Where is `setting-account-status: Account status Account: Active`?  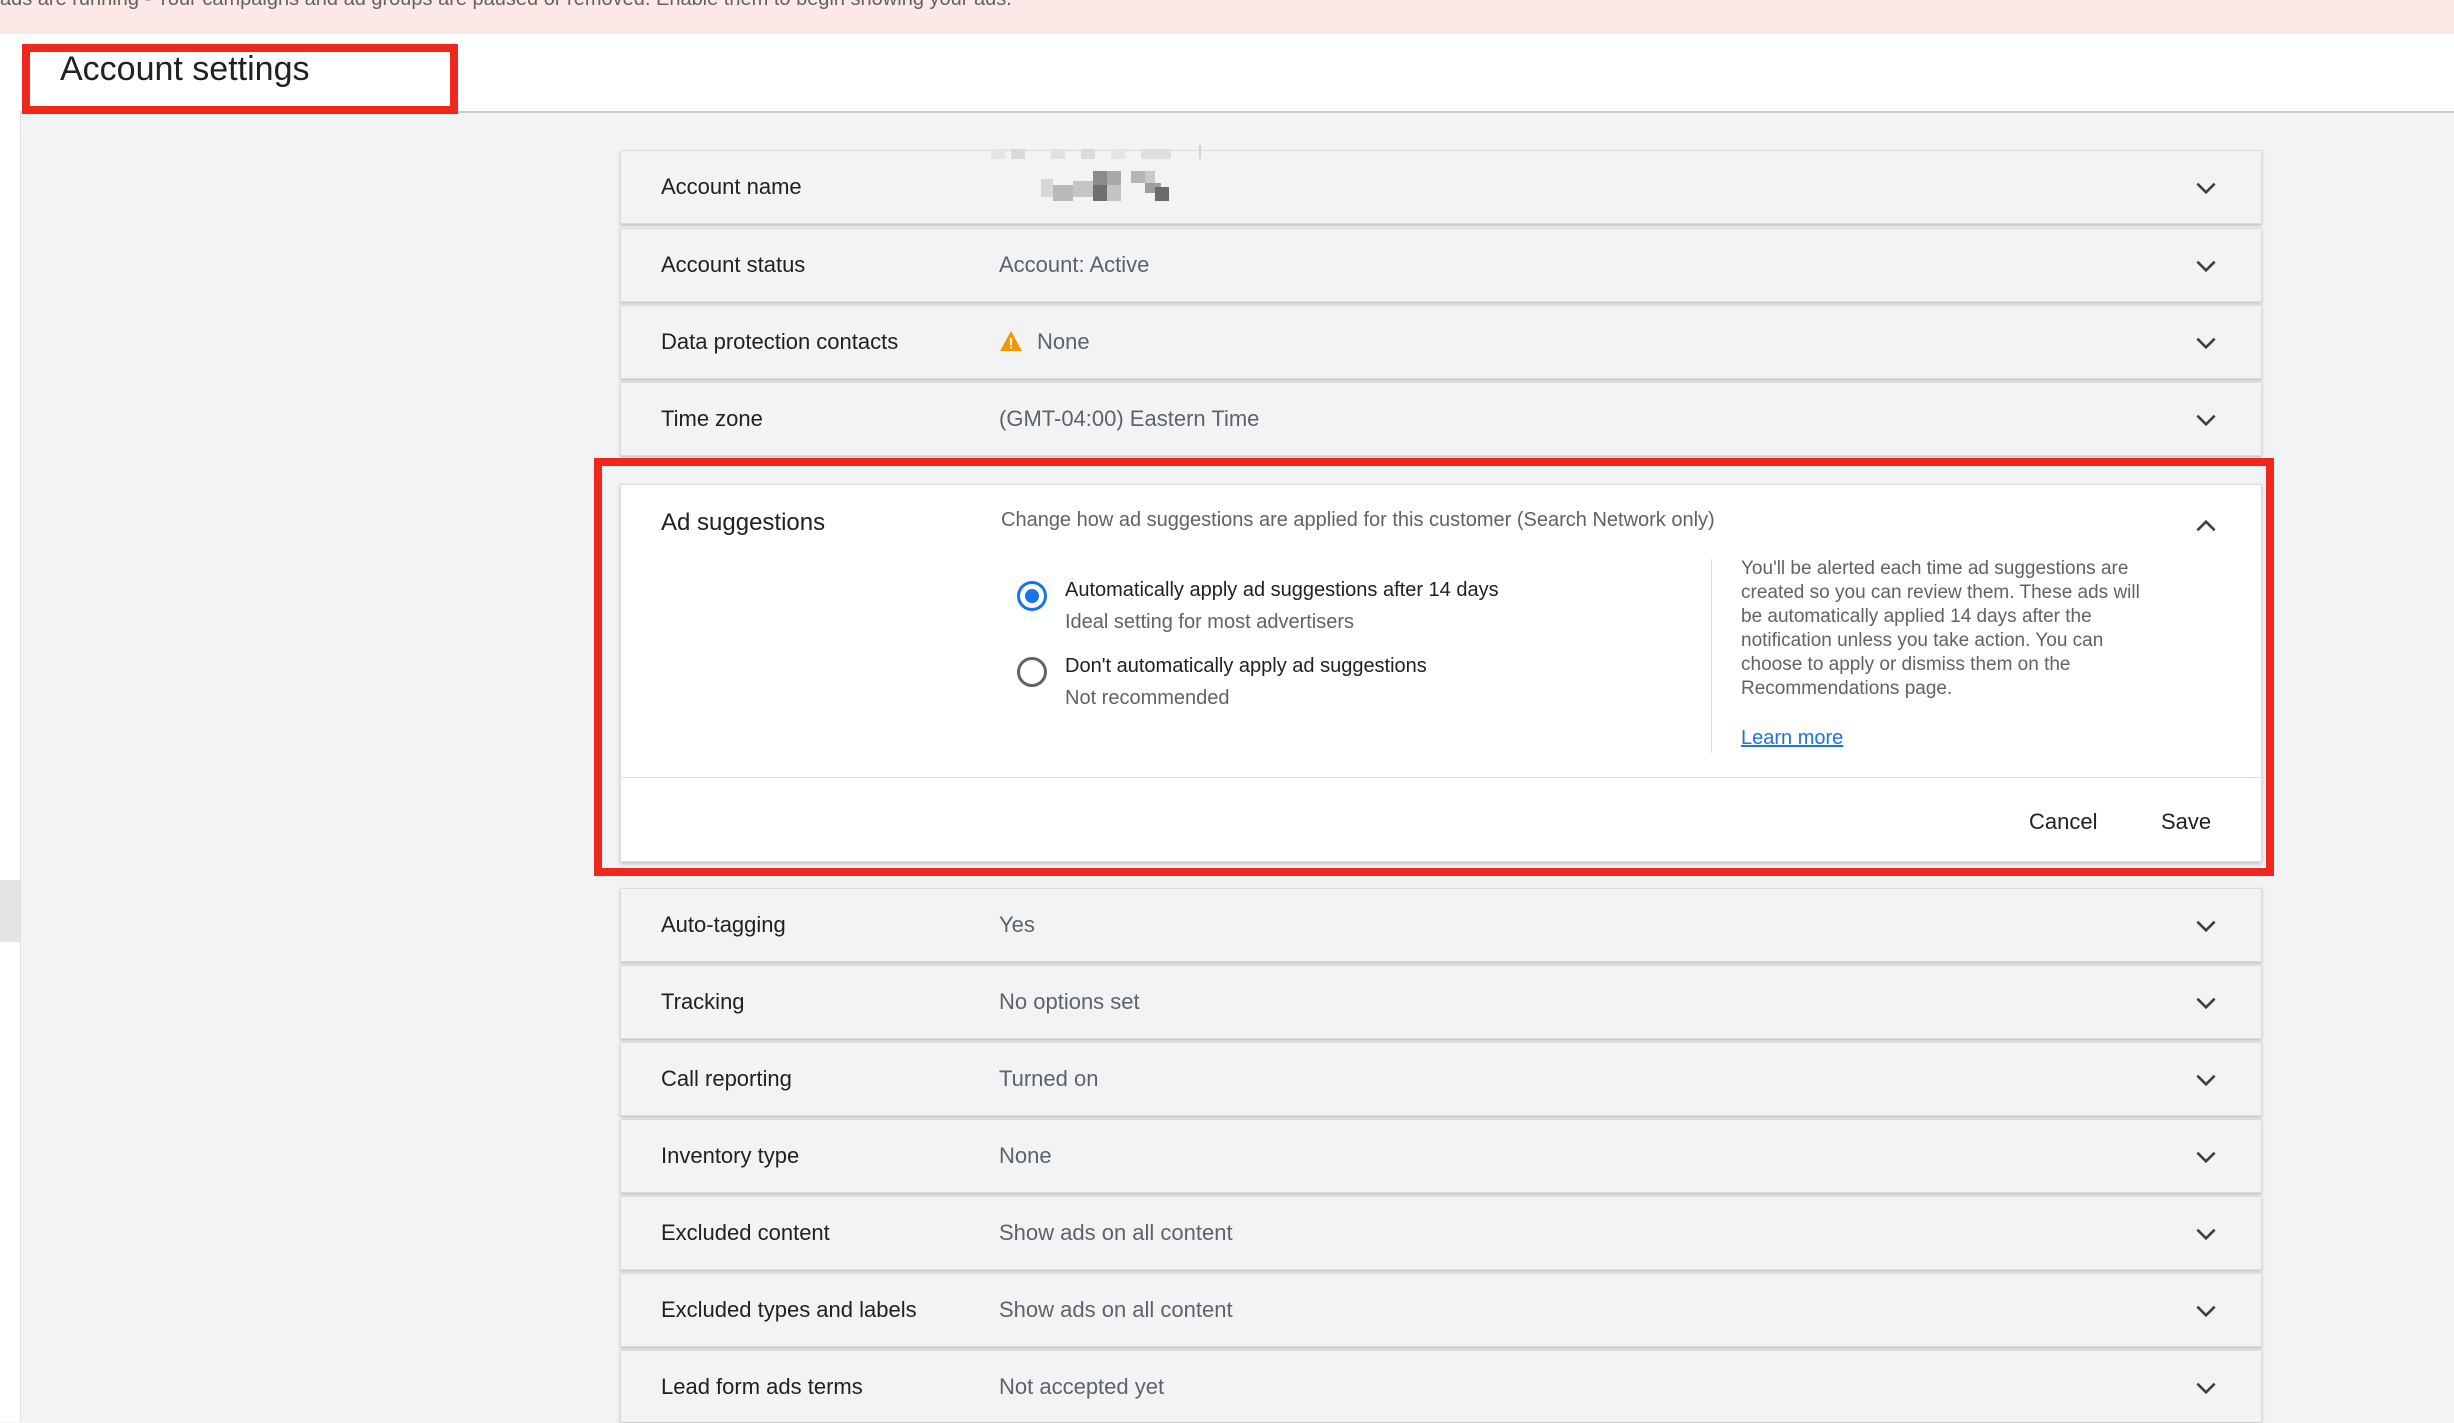
setting-account-status: Account status Account: Active is located at coordinates (1441, 265).